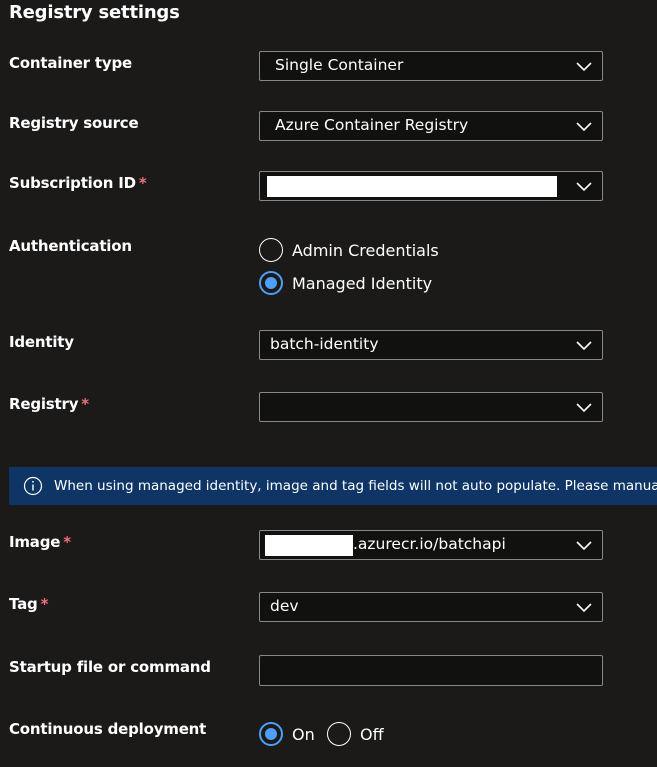 The height and width of the screenshot is (767, 657). Describe the element at coordinates (339, 65) in the screenshot. I see `container-type-value: Single Container` at that location.